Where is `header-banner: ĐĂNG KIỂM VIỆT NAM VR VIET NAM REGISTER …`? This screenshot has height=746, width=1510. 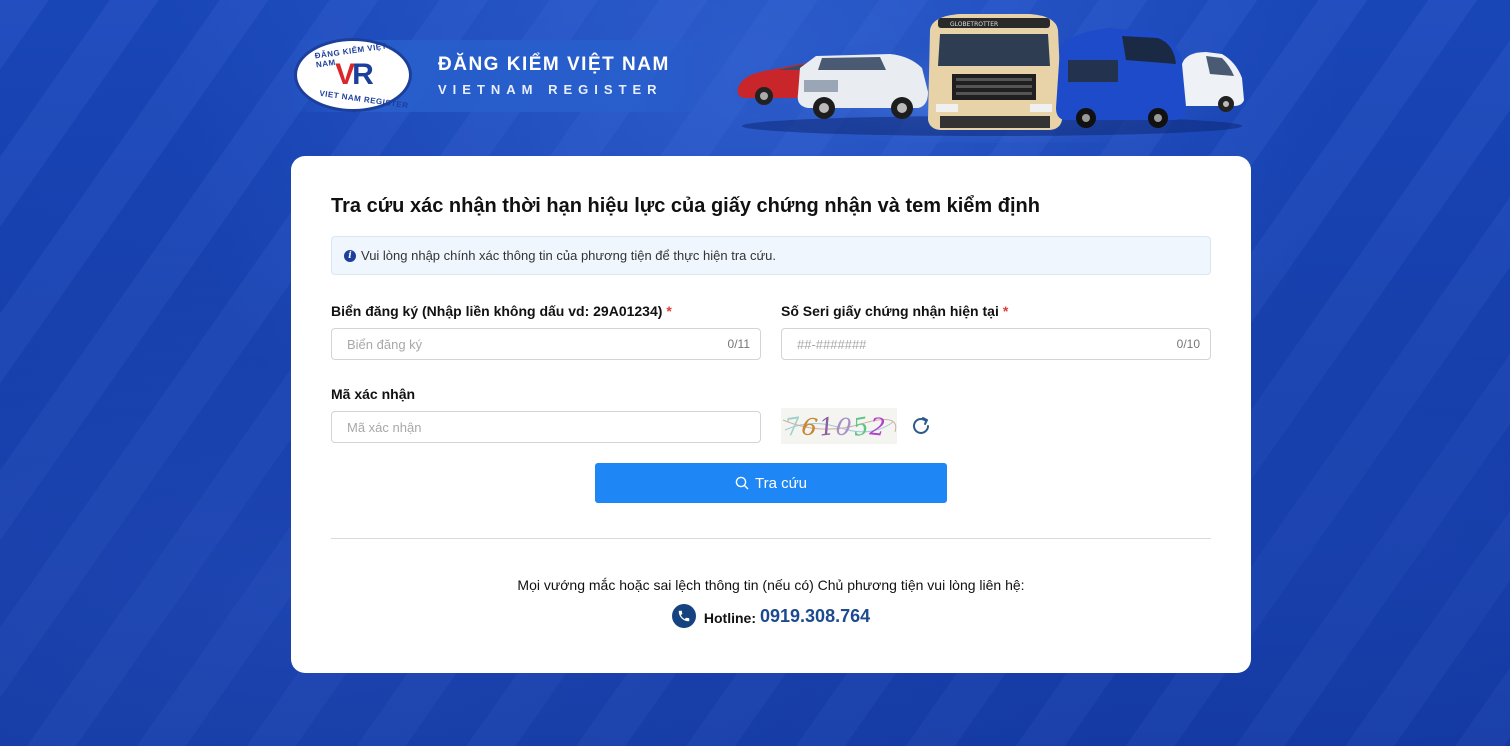
header-banner: ĐĂNG KIỂM VIỆT NAM VR VIET NAM REGISTER … is located at coordinates (772, 78).